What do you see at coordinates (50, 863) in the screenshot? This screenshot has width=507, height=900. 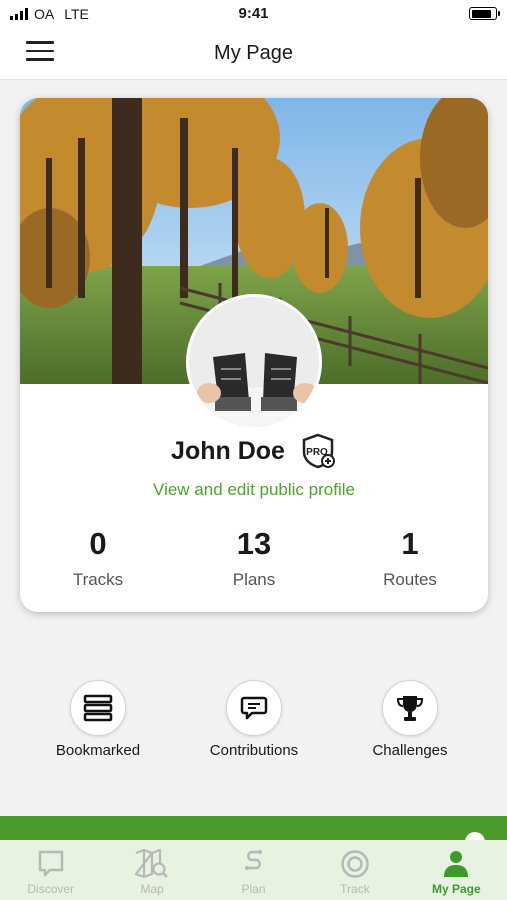 I see `discover-icon` at bounding box center [50, 863].